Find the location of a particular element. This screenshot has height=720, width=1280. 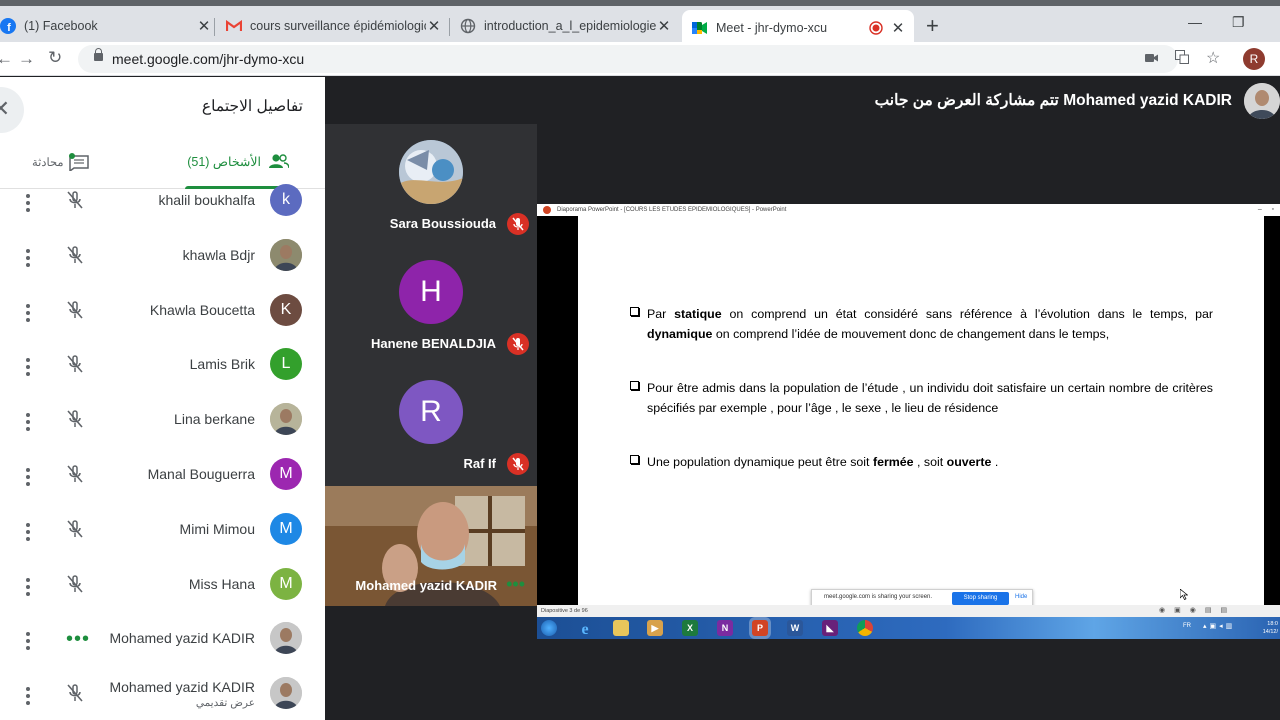

powerpoint-taskbar-icon: P is located at coordinates (760, 628).